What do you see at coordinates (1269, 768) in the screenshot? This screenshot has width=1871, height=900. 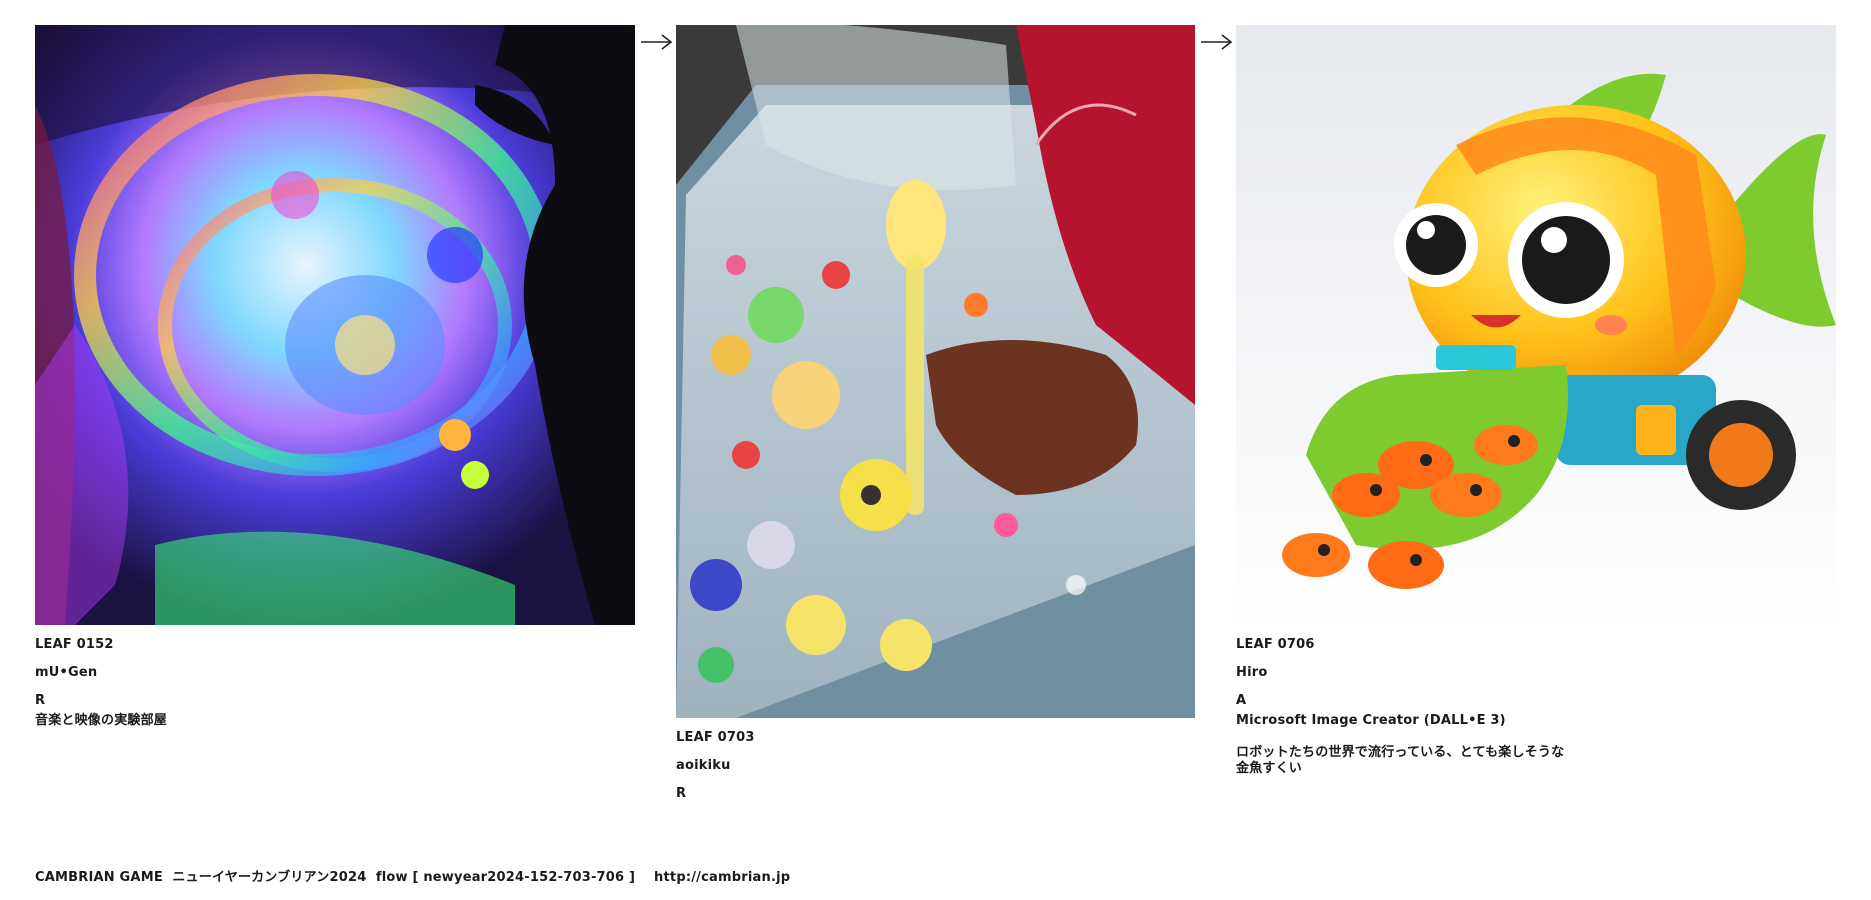 I see `leaf-description-line-2: 金魚すくい` at bounding box center [1269, 768].